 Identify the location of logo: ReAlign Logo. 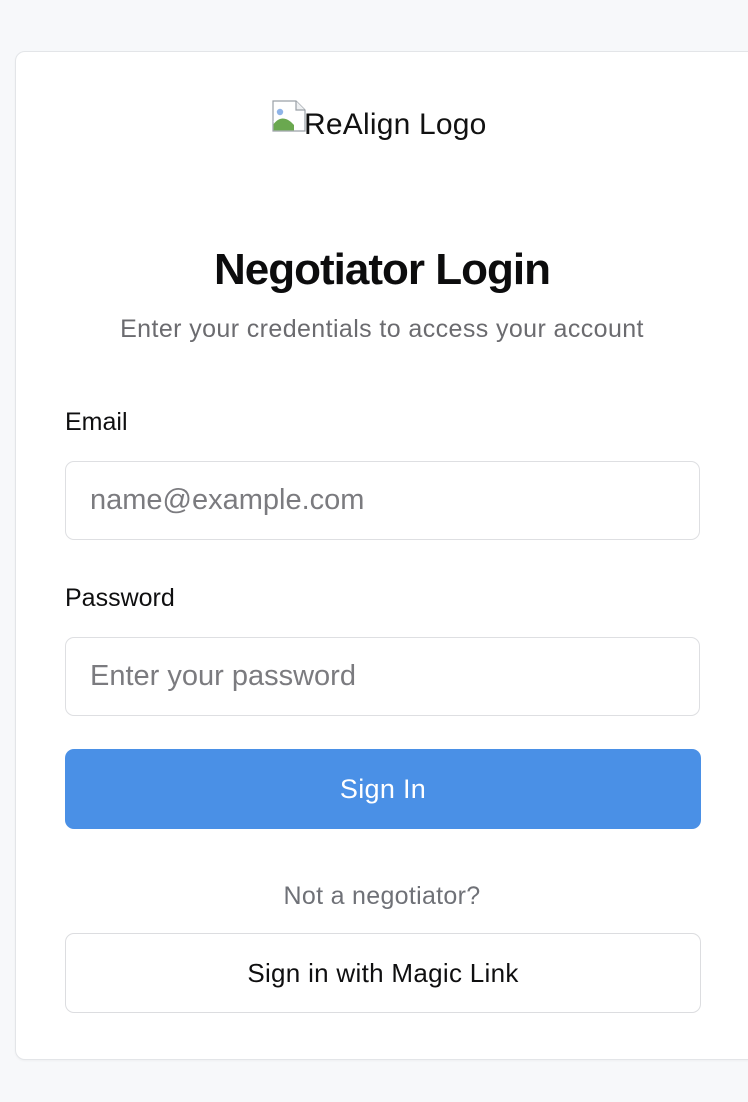
(379, 121).